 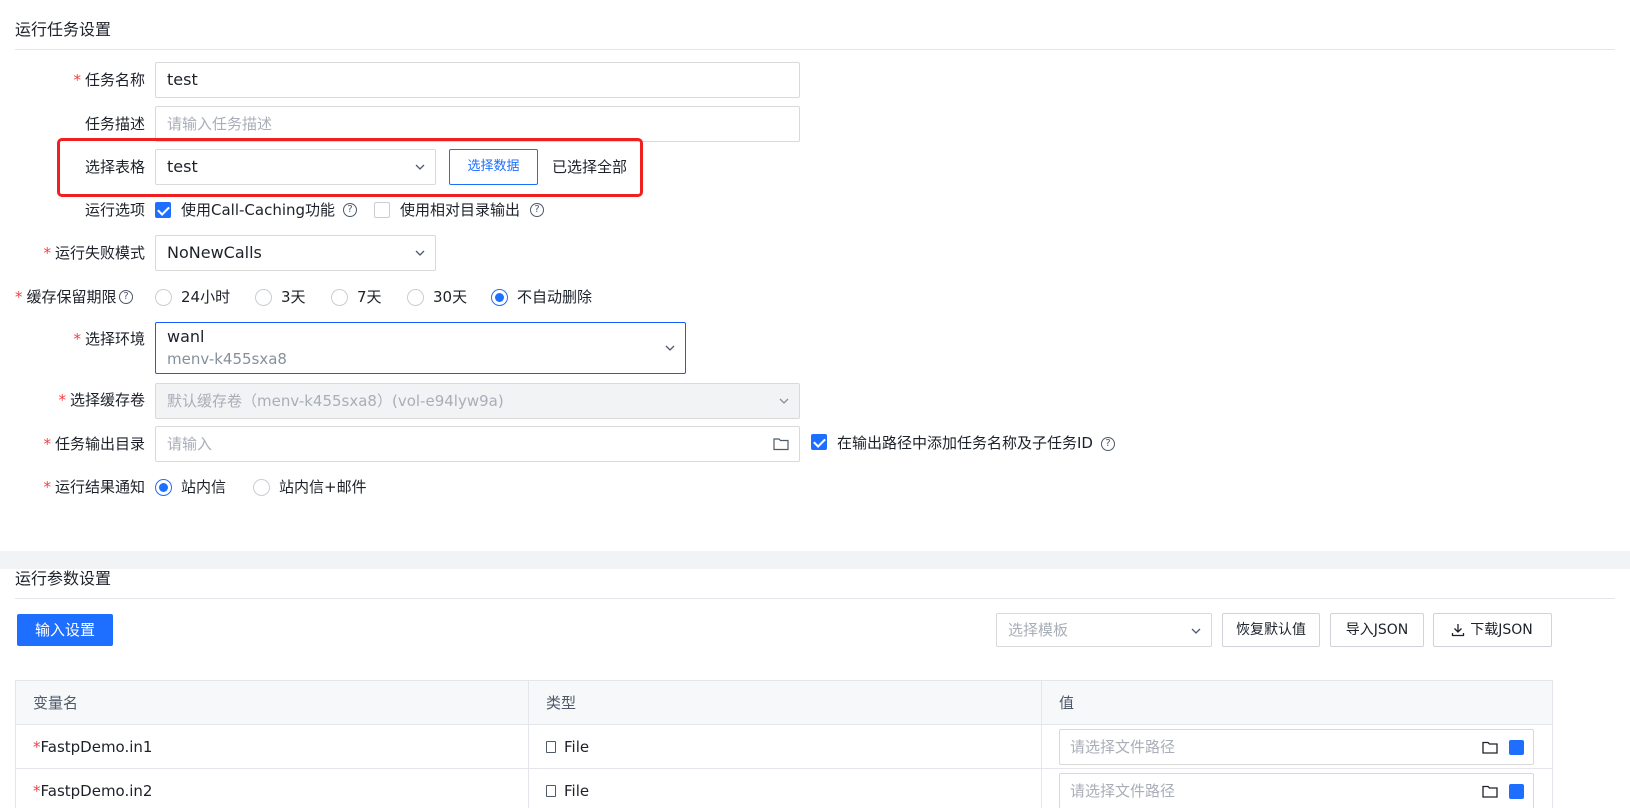 I want to click on retention-option-3d: 3天, so click(x=293, y=297).